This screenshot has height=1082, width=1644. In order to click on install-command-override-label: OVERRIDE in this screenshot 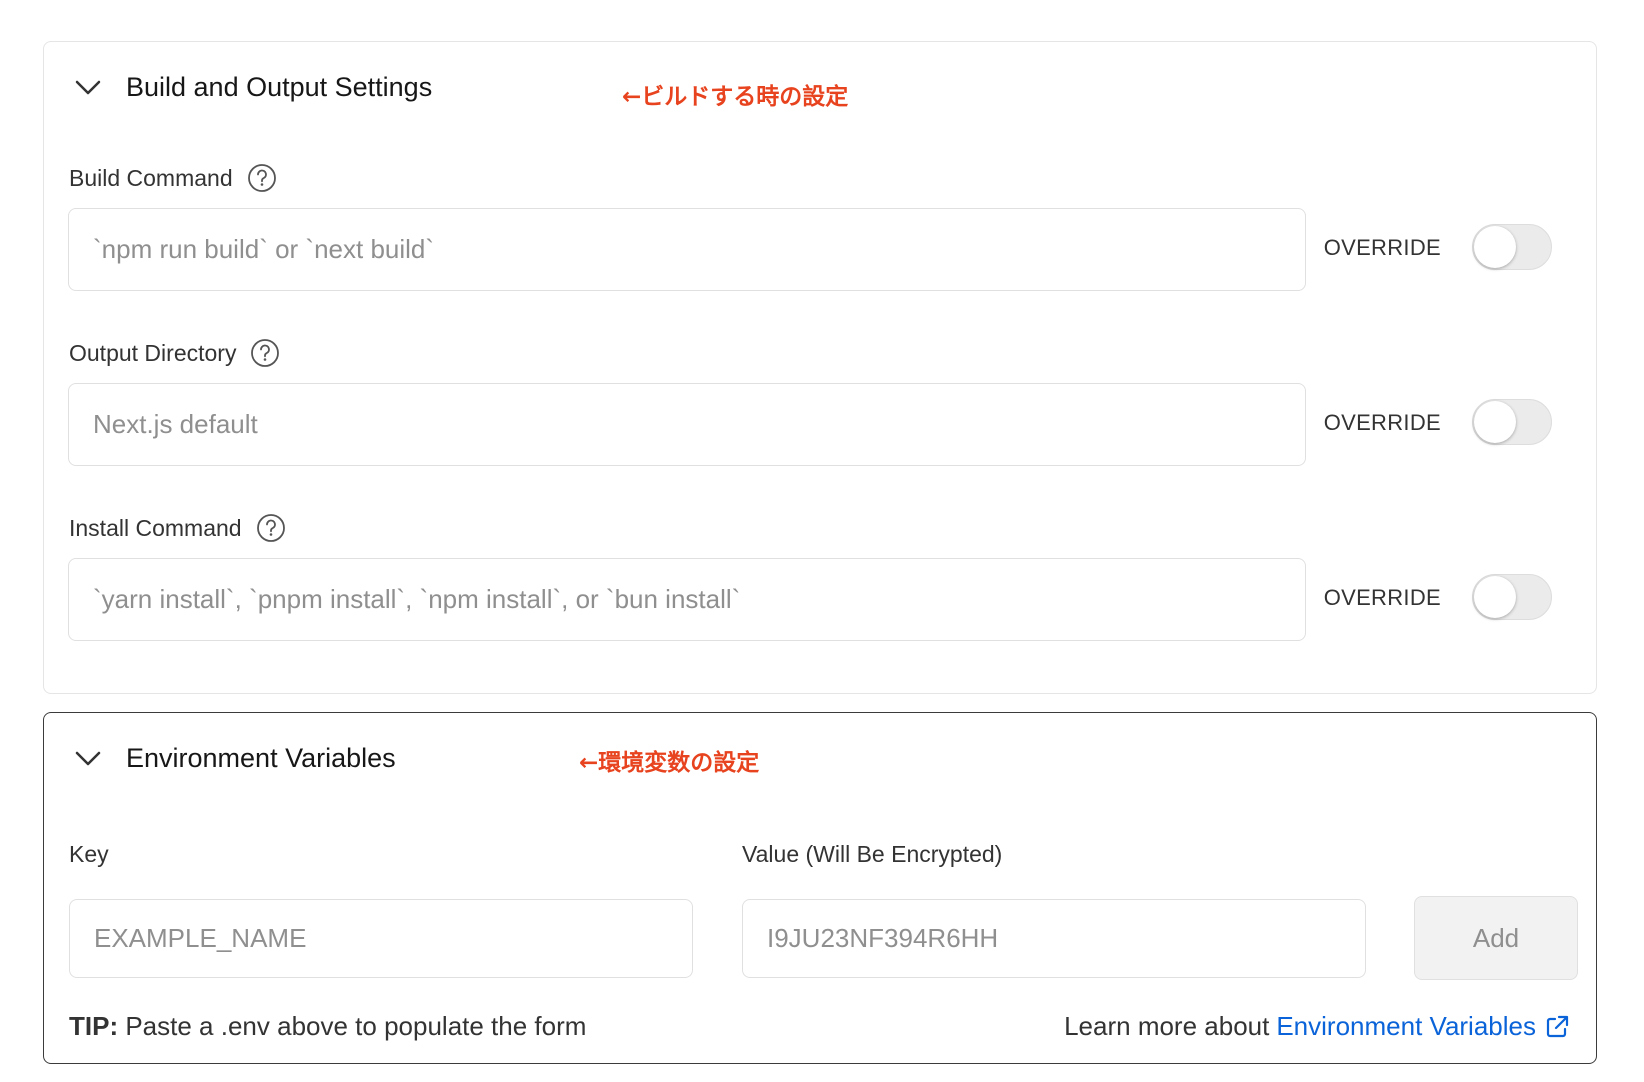, I will do `click(1382, 597)`.